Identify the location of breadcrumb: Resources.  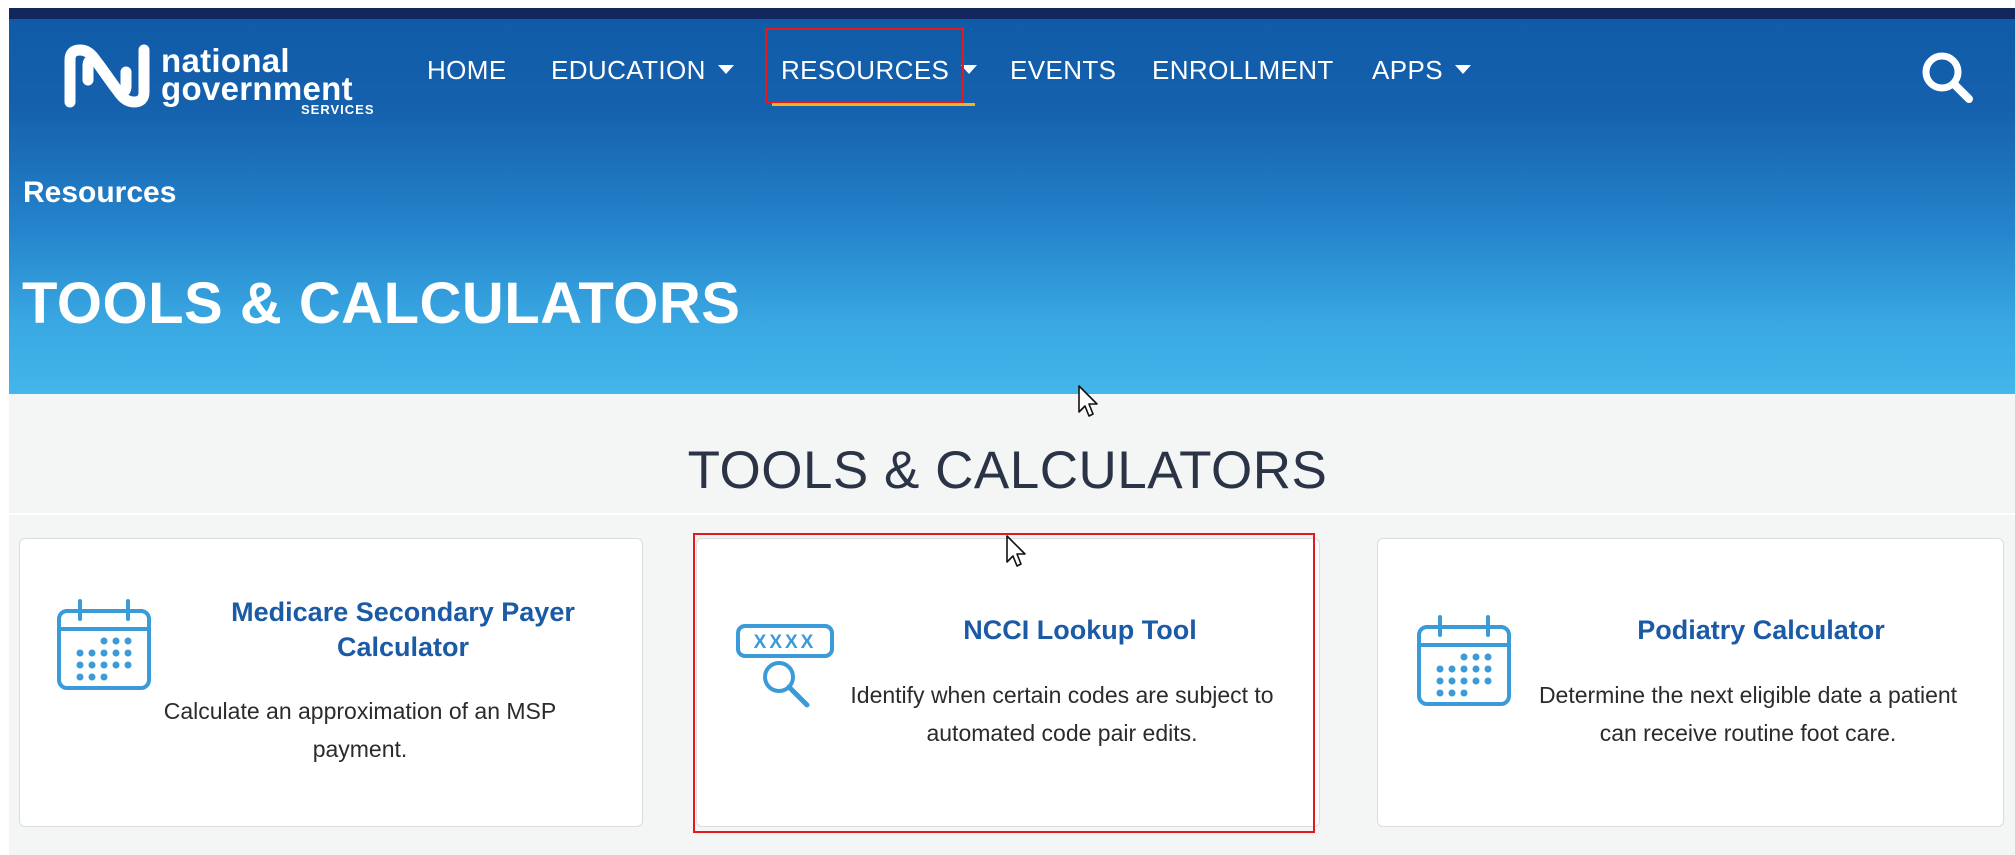
(99, 193).